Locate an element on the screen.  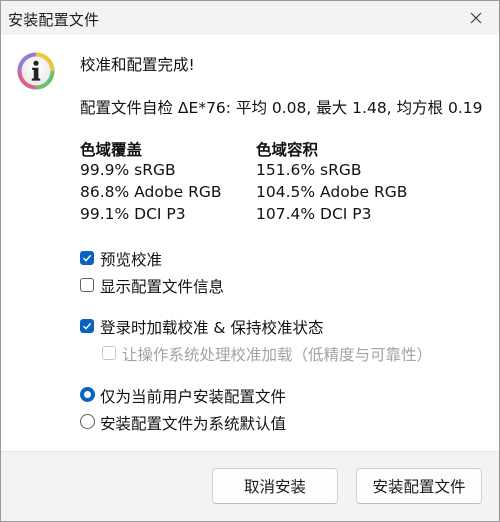
load-on-login-checkbox is located at coordinates (87, 326).